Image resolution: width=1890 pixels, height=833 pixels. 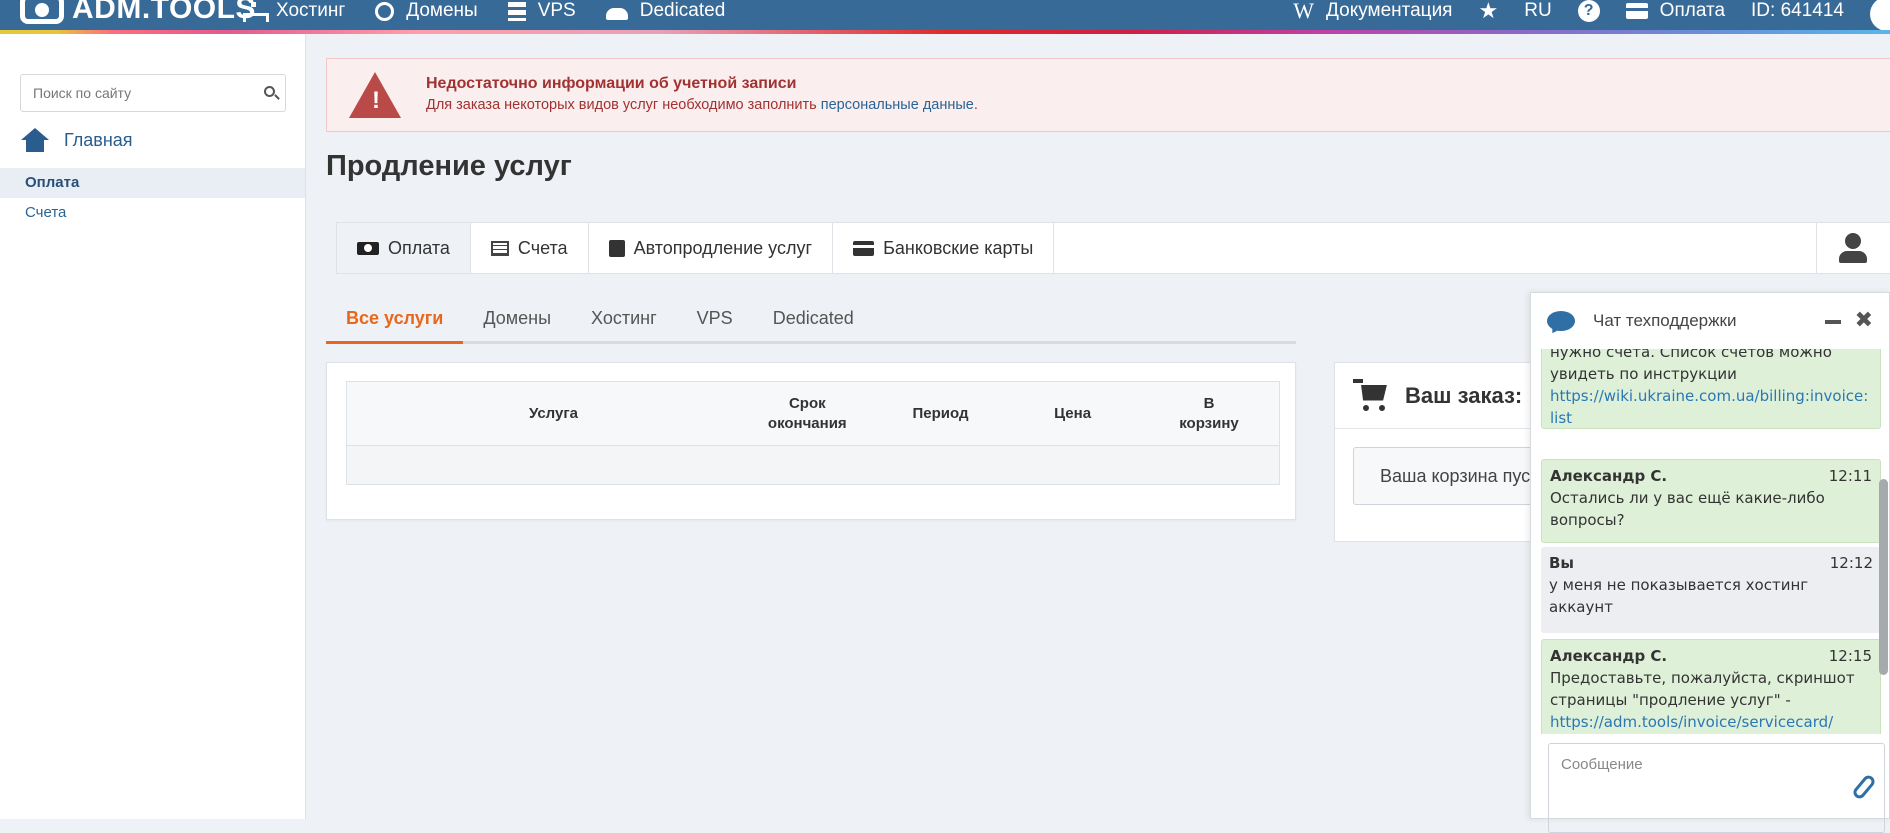 What do you see at coordinates (1851, 563) in the screenshot?
I see `message-time: 12:12` at bounding box center [1851, 563].